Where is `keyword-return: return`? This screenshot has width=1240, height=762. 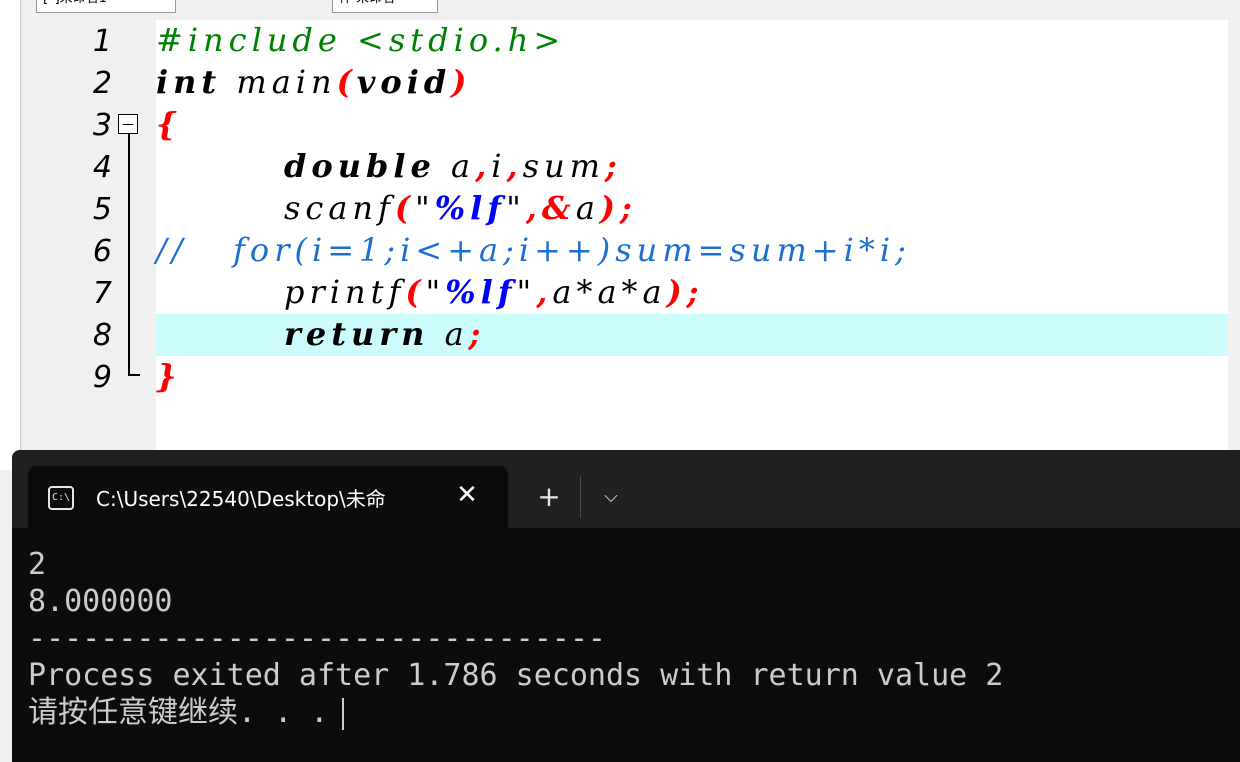
keyword-return: return is located at coordinates (357, 334).